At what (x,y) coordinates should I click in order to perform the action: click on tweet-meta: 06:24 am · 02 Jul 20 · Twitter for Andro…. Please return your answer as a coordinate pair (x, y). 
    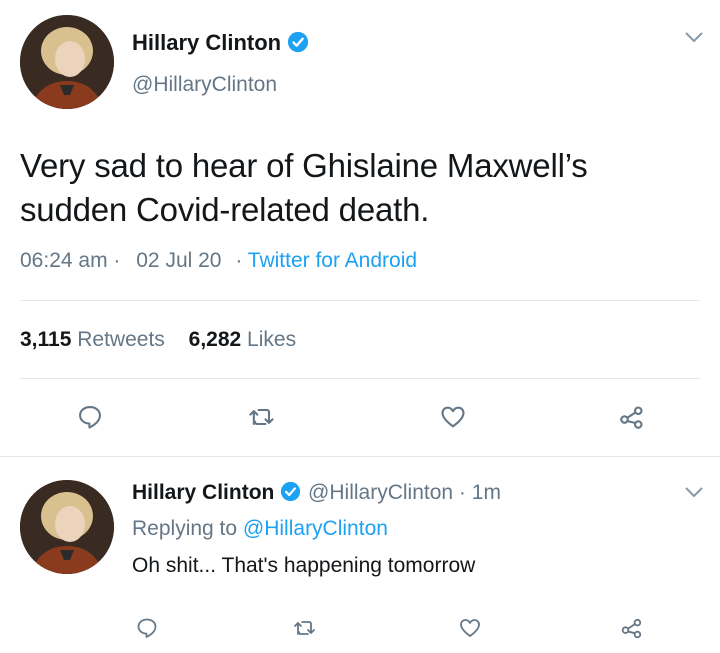
    Looking at the image, I should click on (218, 261).